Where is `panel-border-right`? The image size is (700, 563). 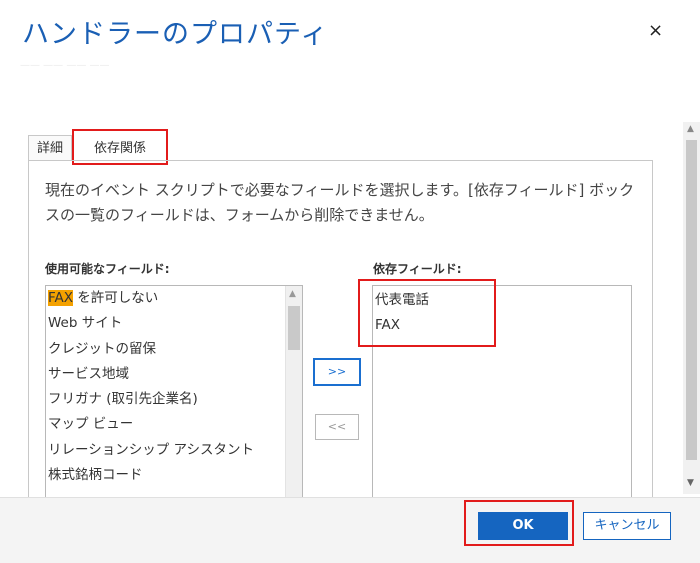 panel-border-right is located at coordinates (652, 330).